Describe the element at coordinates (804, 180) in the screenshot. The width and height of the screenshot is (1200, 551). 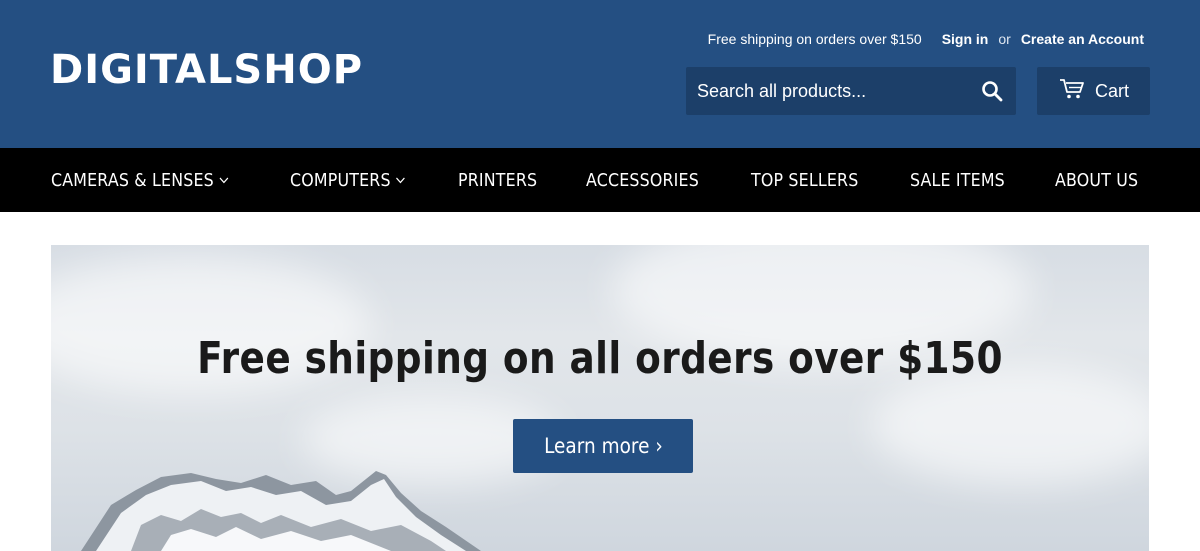
I see `nav-item-top-sellers: TOP SELLERS` at that location.